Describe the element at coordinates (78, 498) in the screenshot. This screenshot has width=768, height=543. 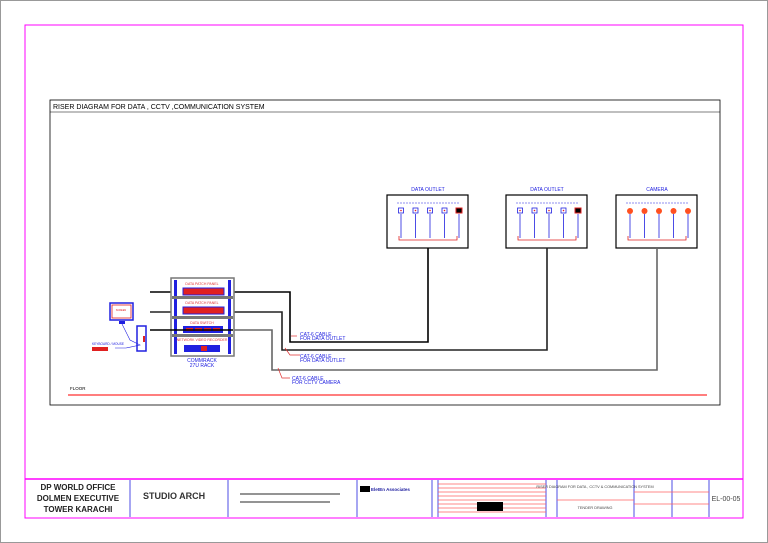
I see `project-name: DOLMEN EXECUTIVE` at that location.